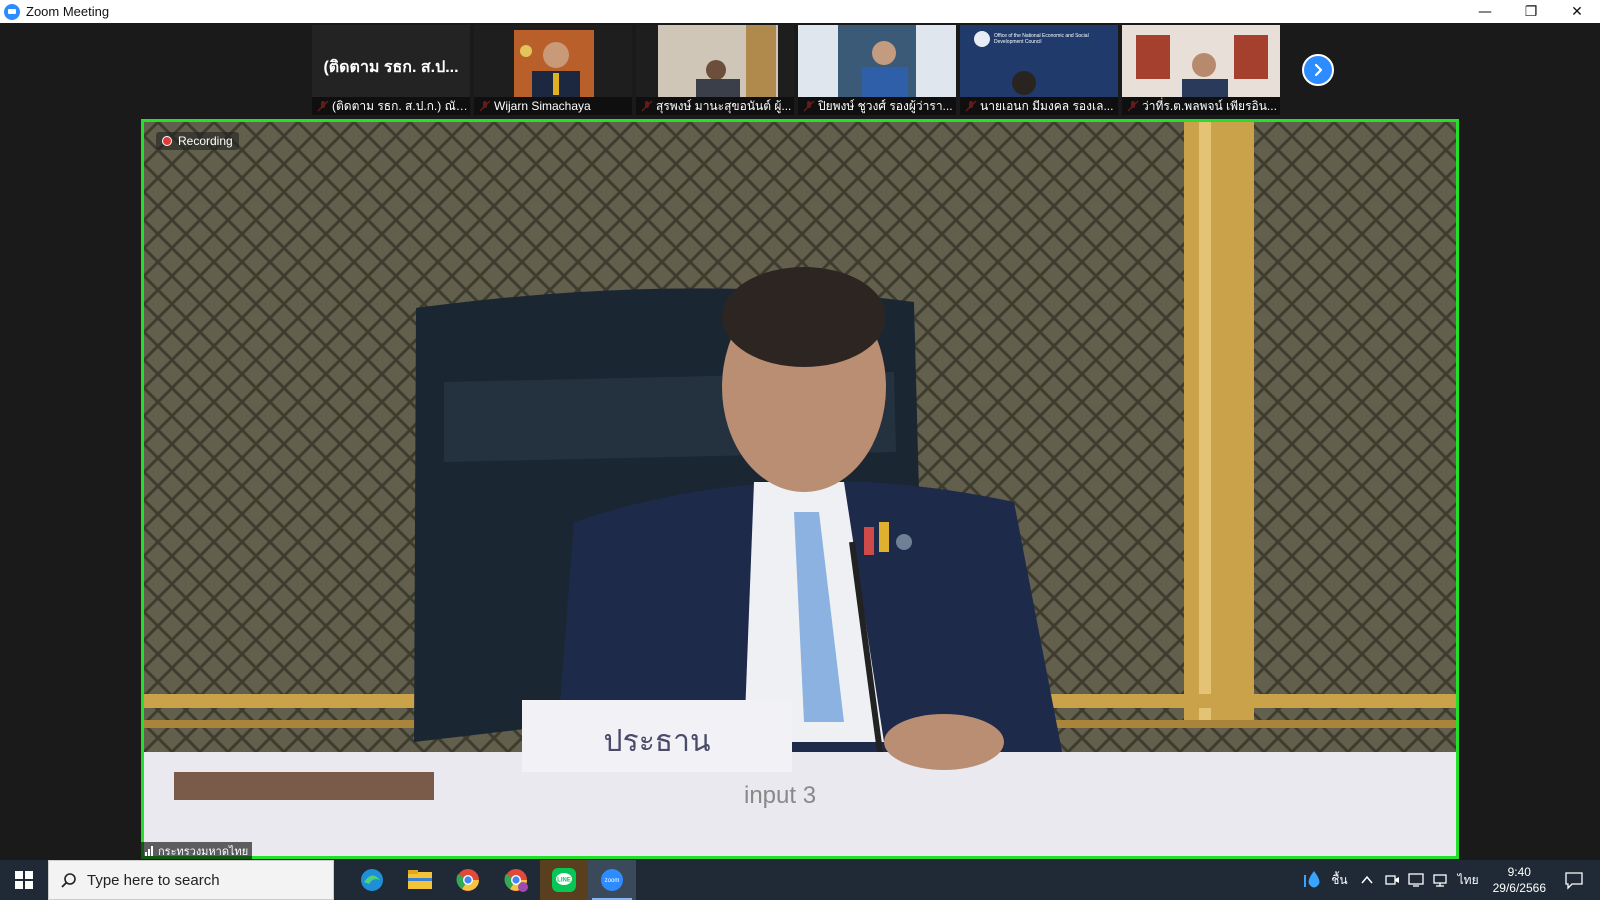 Image resolution: width=1600 pixels, height=900 pixels. I want to click on window-title: Zoom Meeting, so click(68, 11).